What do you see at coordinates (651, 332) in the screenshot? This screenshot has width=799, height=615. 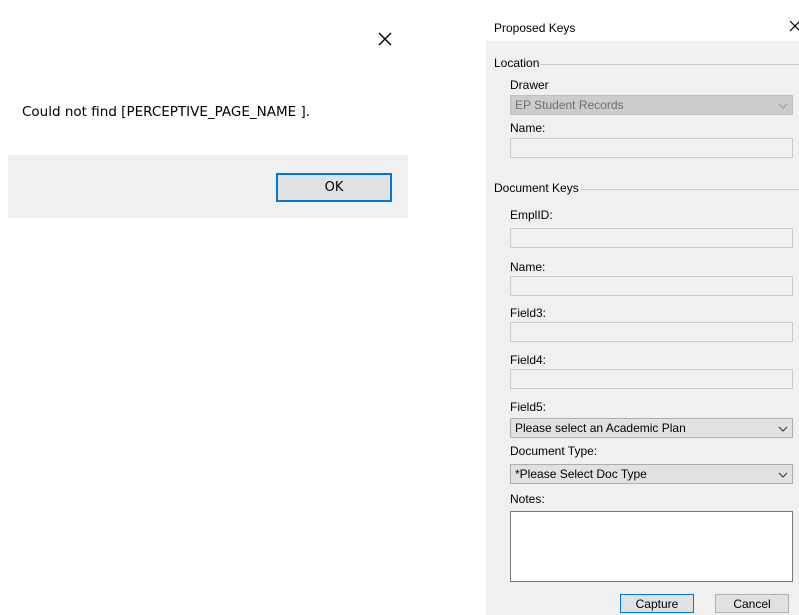 I see `field3-field` at bounding box center [651, 332].